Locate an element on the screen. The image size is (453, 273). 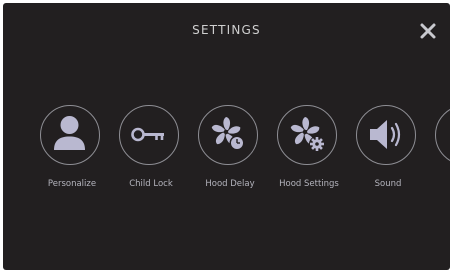
settings-item-personalize: Personalize is located at coordinates (72, 150).